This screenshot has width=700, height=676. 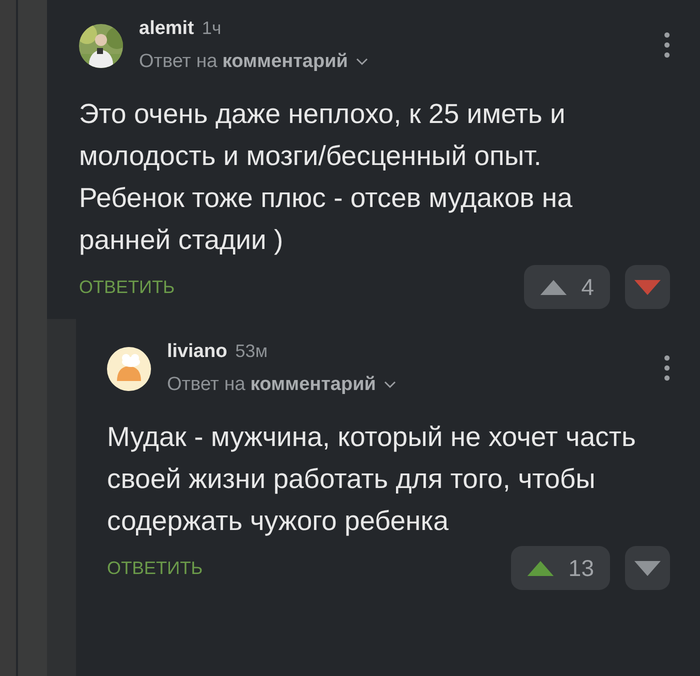 What do you see at coordinates (251, 351) in the screenshot?
I see `comment-time: 53м` at bounding box center [251, 351].